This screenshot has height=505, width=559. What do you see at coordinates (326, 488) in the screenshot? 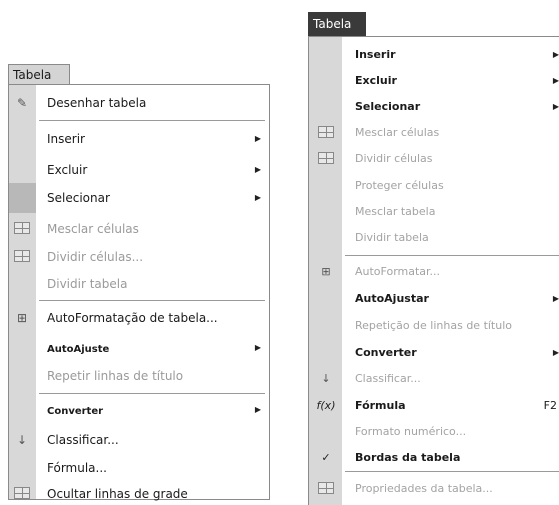
I see `table-properties-icon` at bounding box center [326, 488].